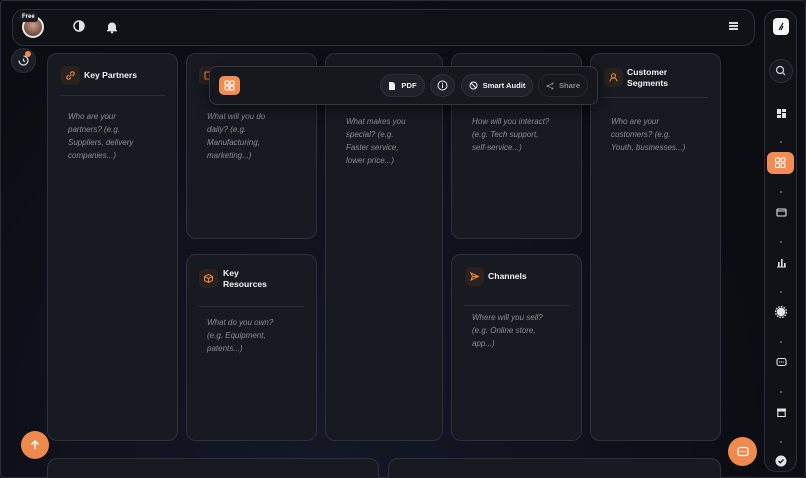  I want to click on history-icon, so click(23, 60).